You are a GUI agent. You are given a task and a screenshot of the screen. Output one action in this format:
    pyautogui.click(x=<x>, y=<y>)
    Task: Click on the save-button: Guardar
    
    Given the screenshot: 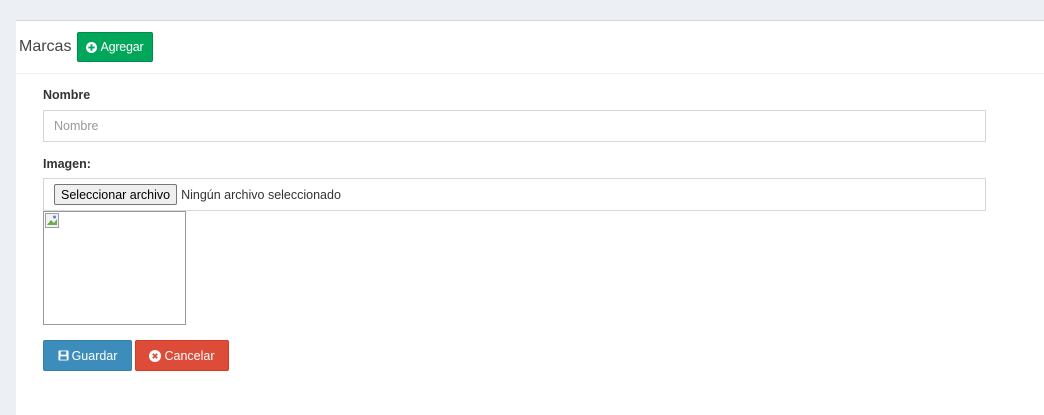 What is the action you would take?
    pyautogui.click(x=87, y=355)
    